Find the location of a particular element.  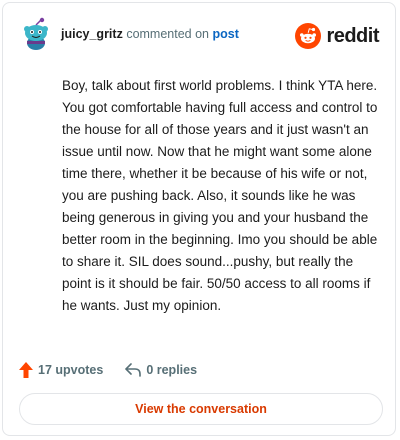

upvote-arrow-icon is located at coordinates (26, 370).